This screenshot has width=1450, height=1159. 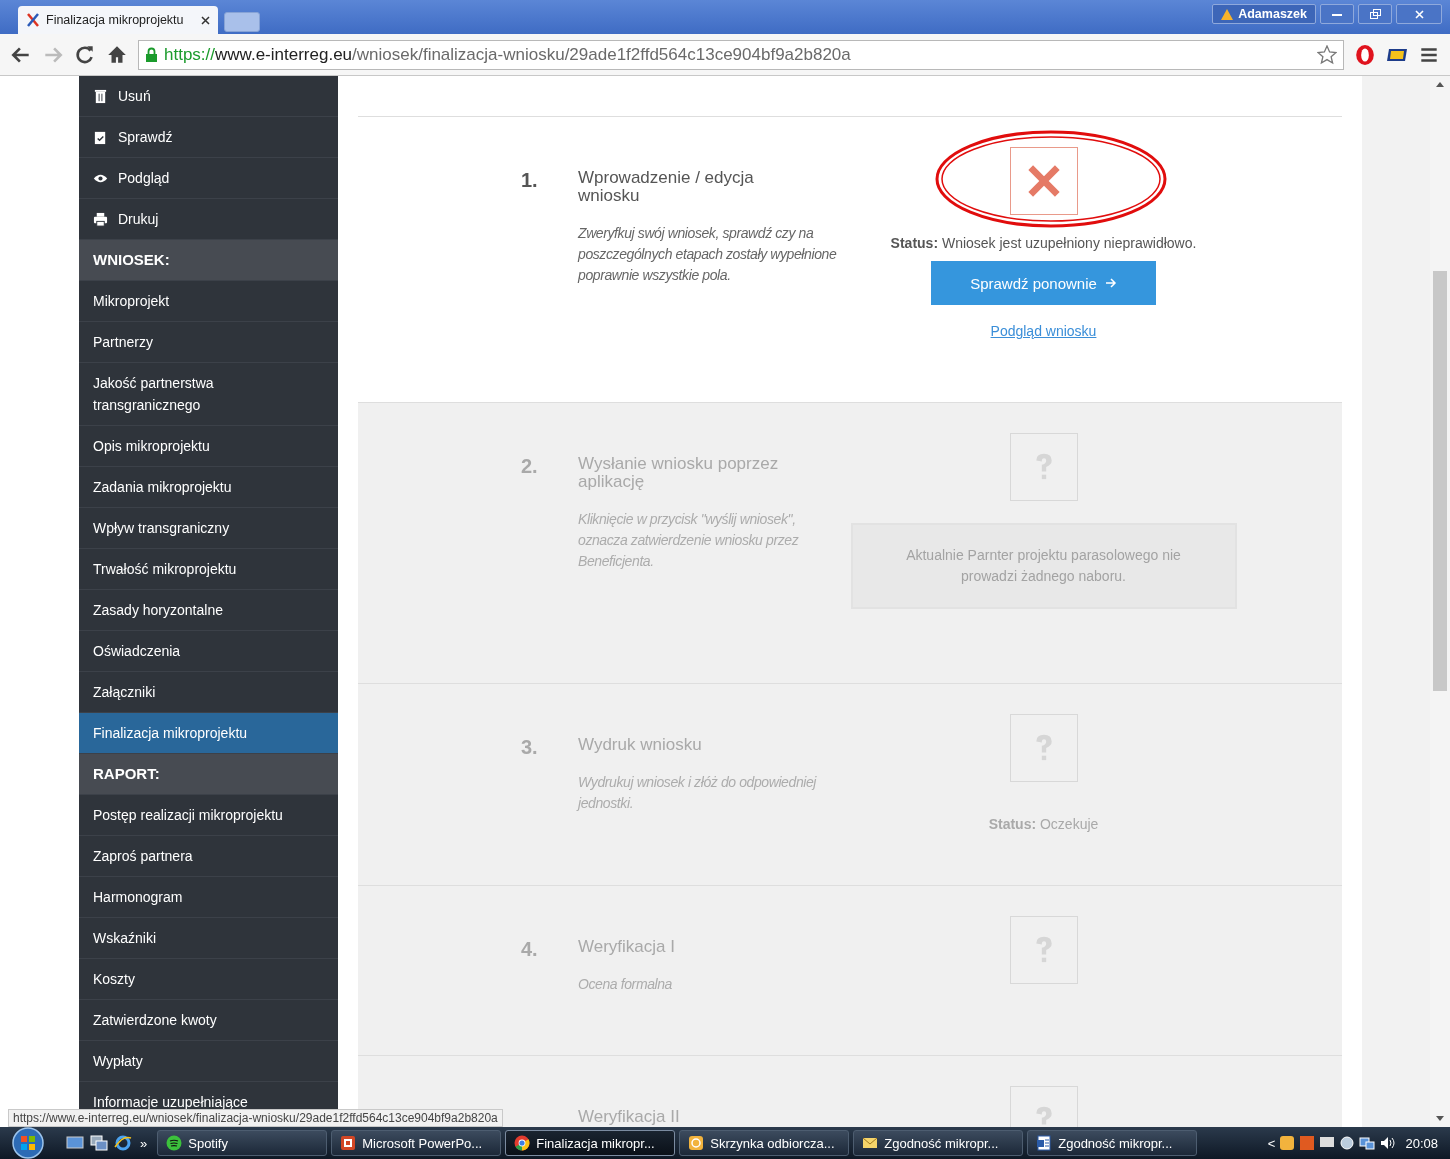 I want to click on step-description: Ocena formalna, so click(x=625, y=984).